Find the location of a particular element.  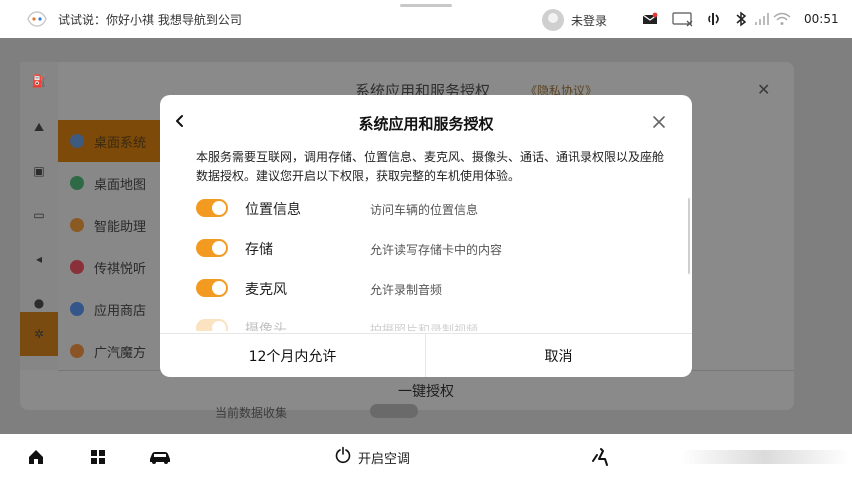

one-key-authorize-button: 一键授权 is located at coordinates (426, 392).